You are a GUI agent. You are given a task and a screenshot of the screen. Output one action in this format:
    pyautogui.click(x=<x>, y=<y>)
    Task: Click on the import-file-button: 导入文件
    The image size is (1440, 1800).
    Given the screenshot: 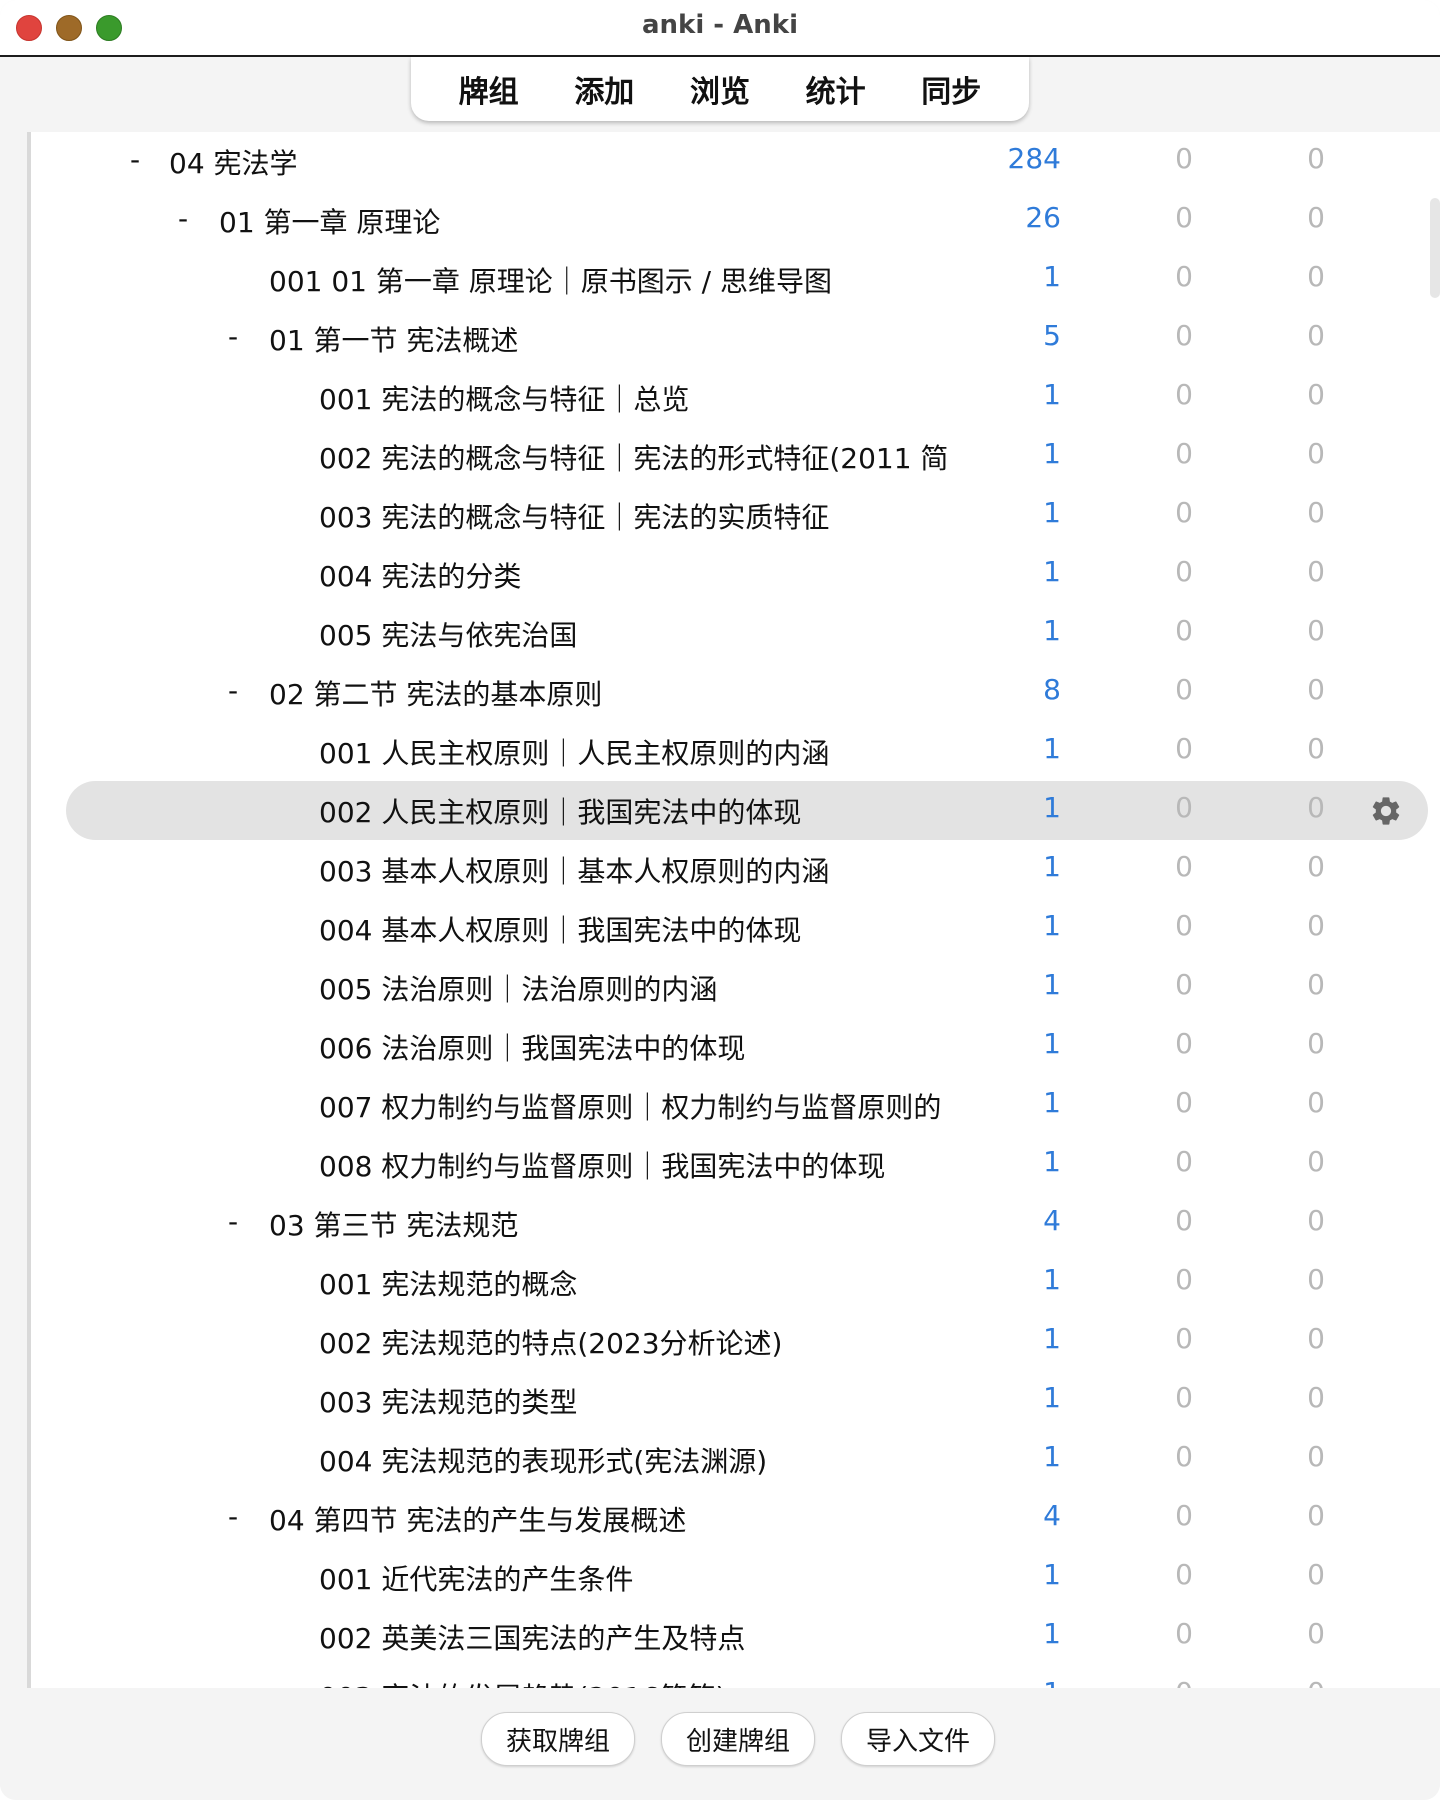 What is the action you would take?
    pyautogui.click(x=918, y=1739)
    